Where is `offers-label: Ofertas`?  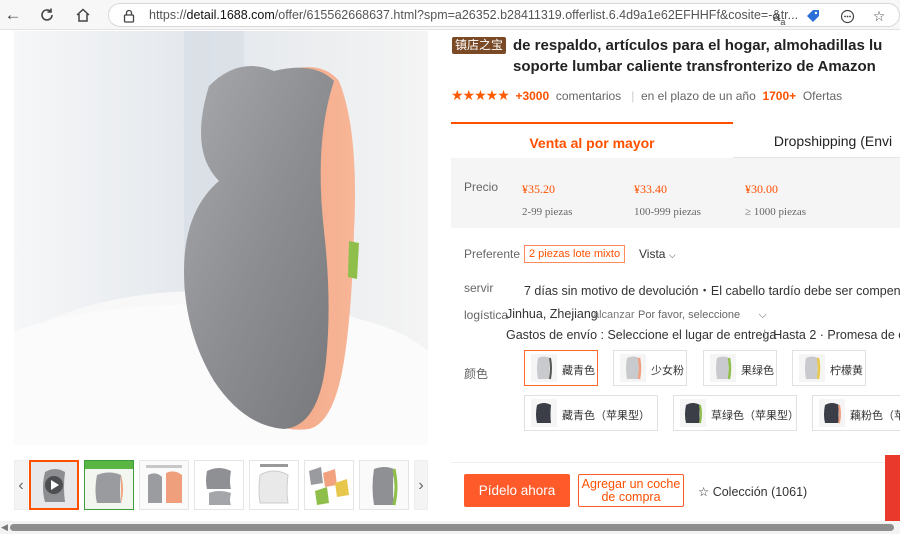
offers-label: Ofertas is located at coordinates (822, 96).